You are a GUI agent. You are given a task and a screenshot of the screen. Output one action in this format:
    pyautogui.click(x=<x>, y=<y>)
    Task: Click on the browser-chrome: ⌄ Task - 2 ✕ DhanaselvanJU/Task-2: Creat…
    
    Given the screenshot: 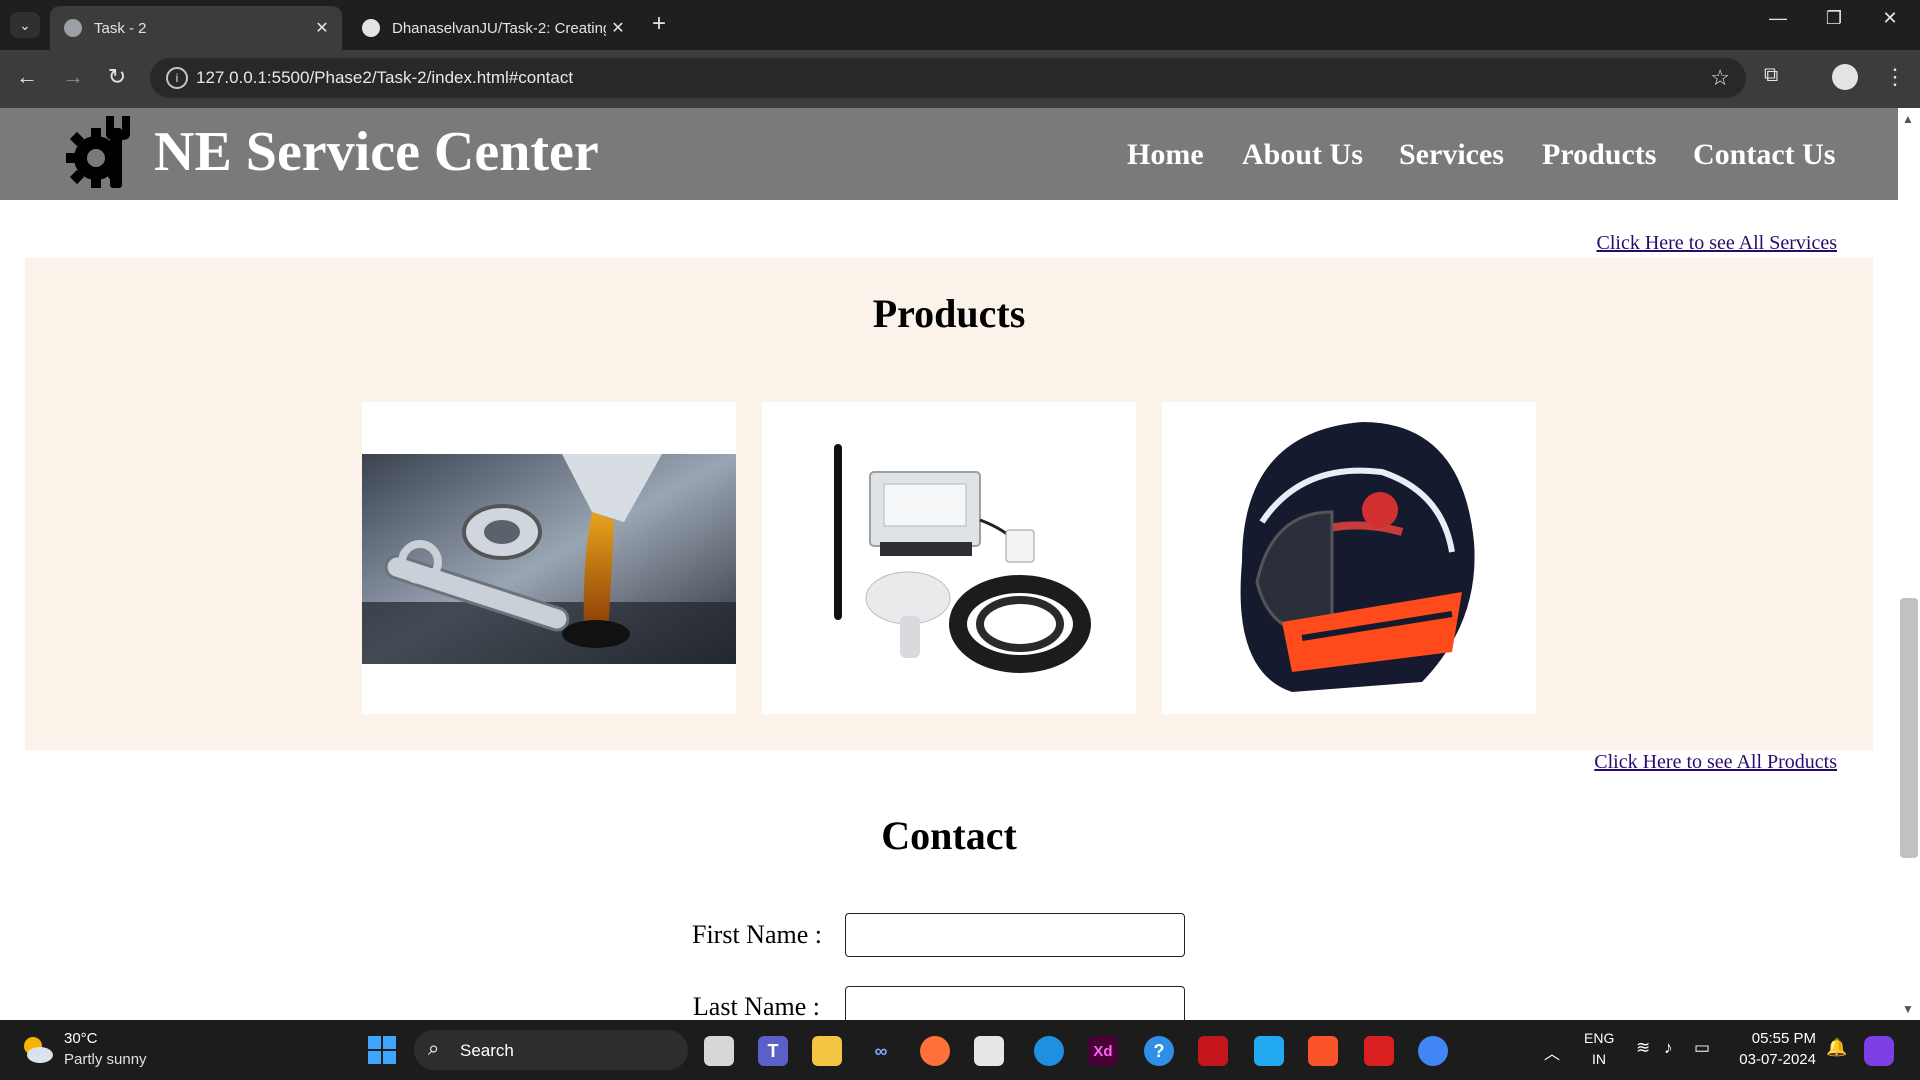 What is the action you would take?
    pyautogui.click(x=960, y=54)
    